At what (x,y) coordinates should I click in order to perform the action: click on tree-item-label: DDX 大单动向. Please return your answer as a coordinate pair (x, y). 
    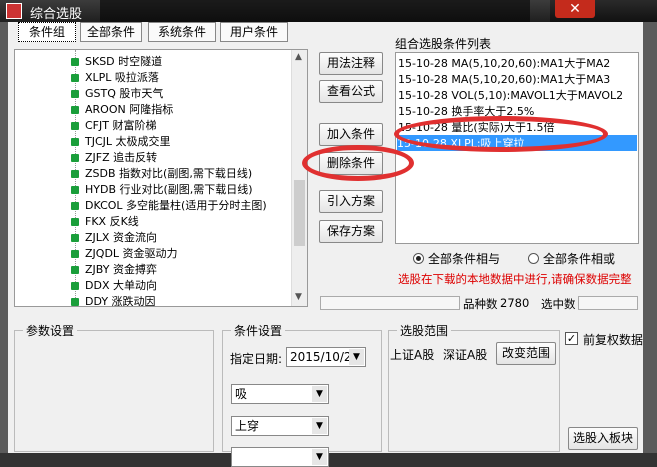
    Looking at the image, I should click on (121, 285).